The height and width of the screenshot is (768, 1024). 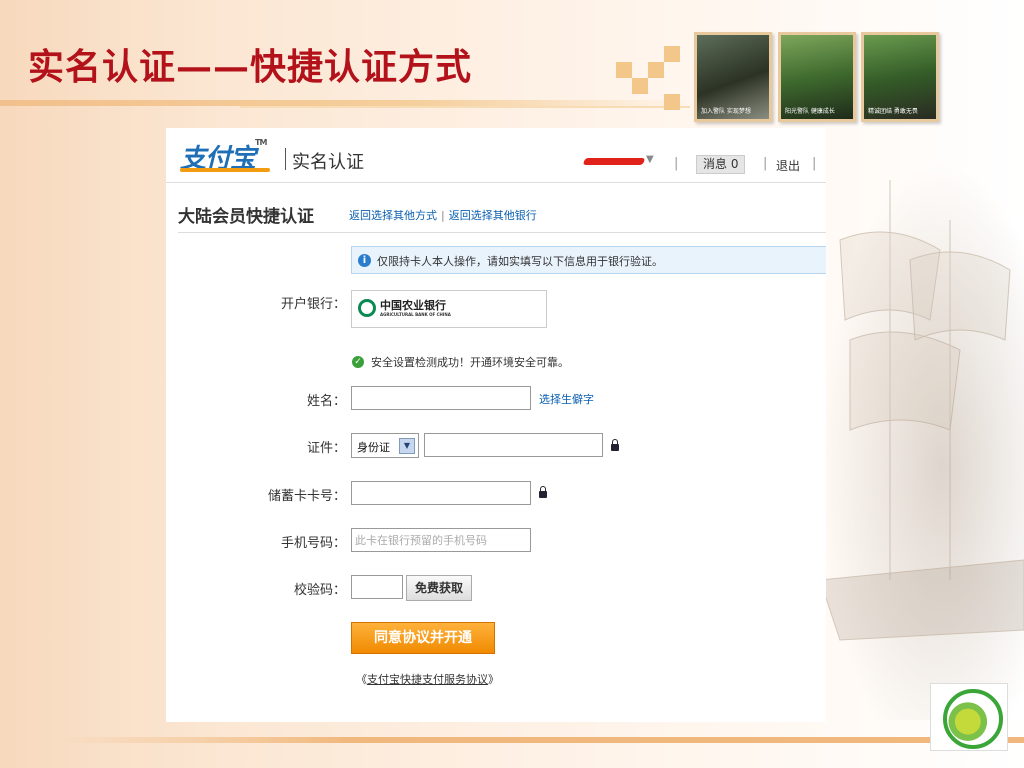 What do you see at coordinates (493, 215) in the screenshot?
I see `back-to-banks-link: 返回选择其他银行` at bounding box center [493, 215].